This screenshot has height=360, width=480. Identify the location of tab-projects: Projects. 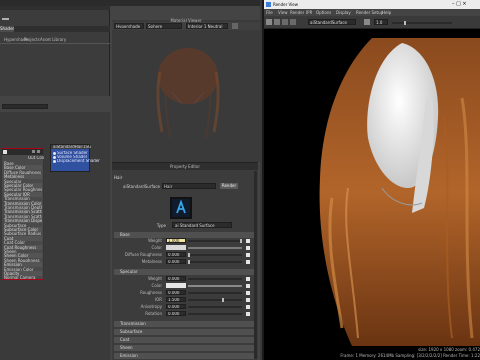
(32, 39).